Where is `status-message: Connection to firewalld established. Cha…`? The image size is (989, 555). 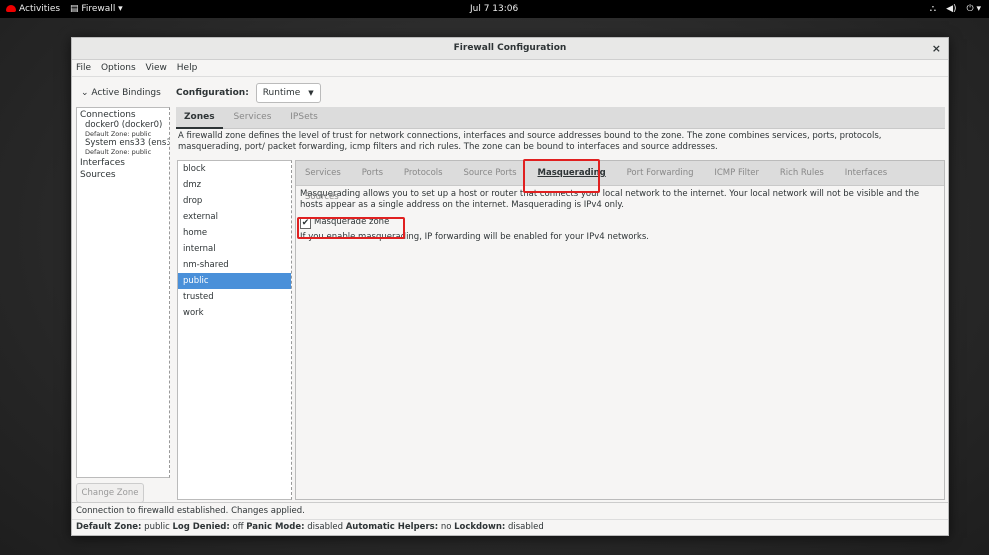 status-message: Connection to firewalld established. Cha… is located at coordinates (190, 511).